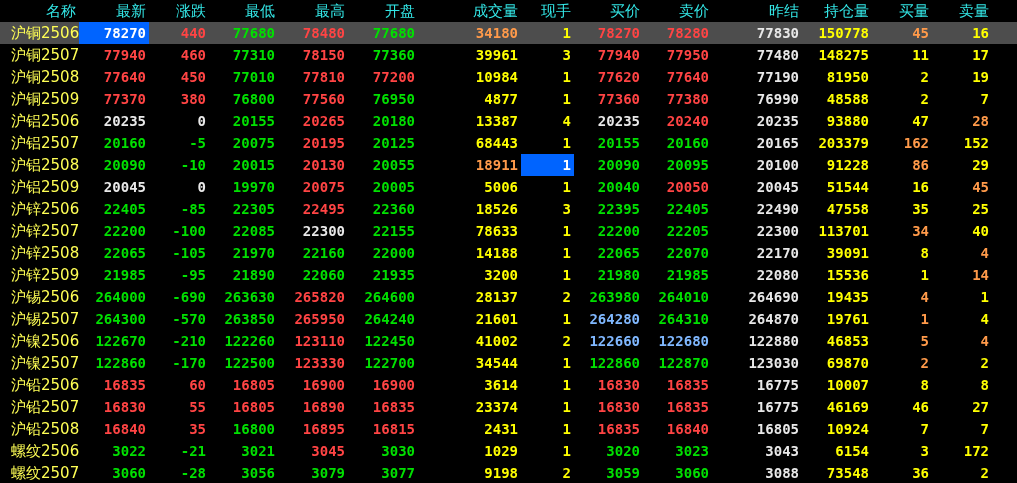 This screenshot has height=483, width=1017. I want to click on table-cell: 7, so click(924, 429).